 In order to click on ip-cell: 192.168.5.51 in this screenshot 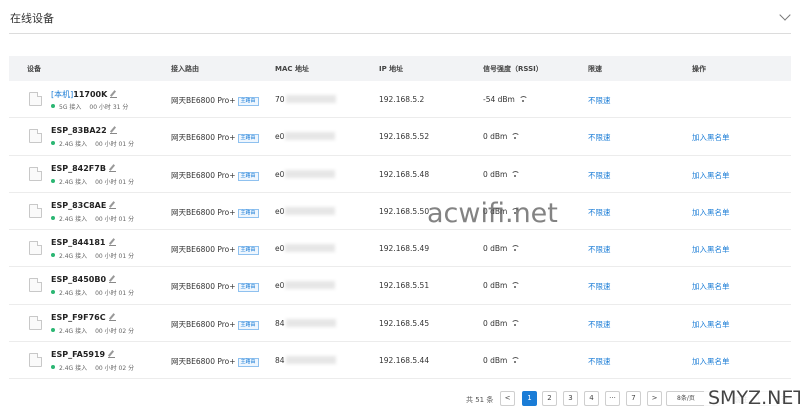, I will do `click(404, 286)`.